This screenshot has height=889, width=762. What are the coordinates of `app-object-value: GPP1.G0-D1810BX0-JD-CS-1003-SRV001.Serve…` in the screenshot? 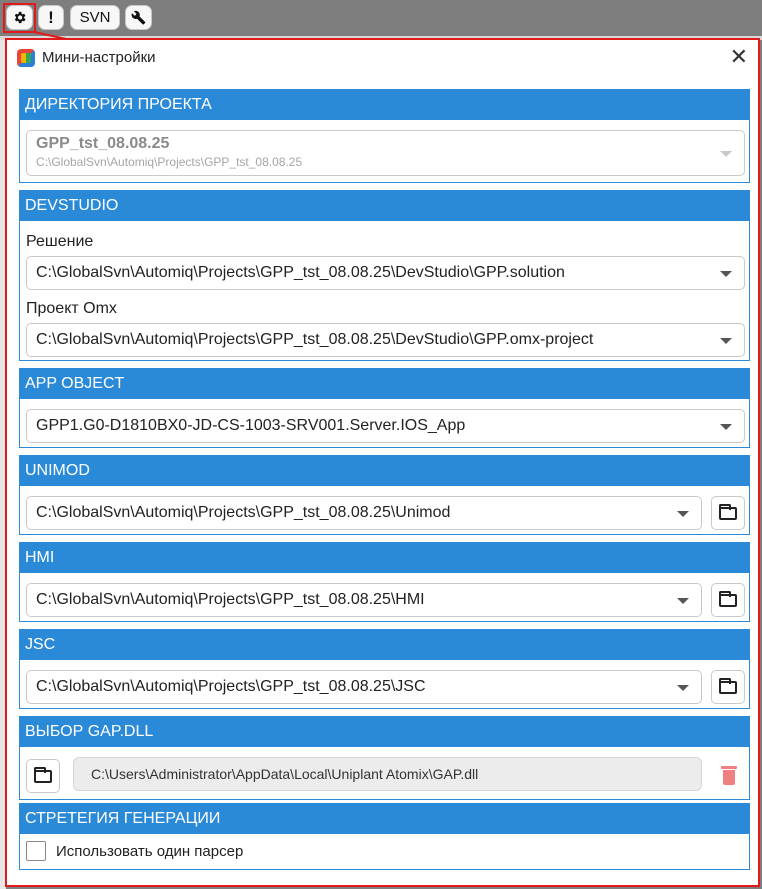 It's located at (251, 425).